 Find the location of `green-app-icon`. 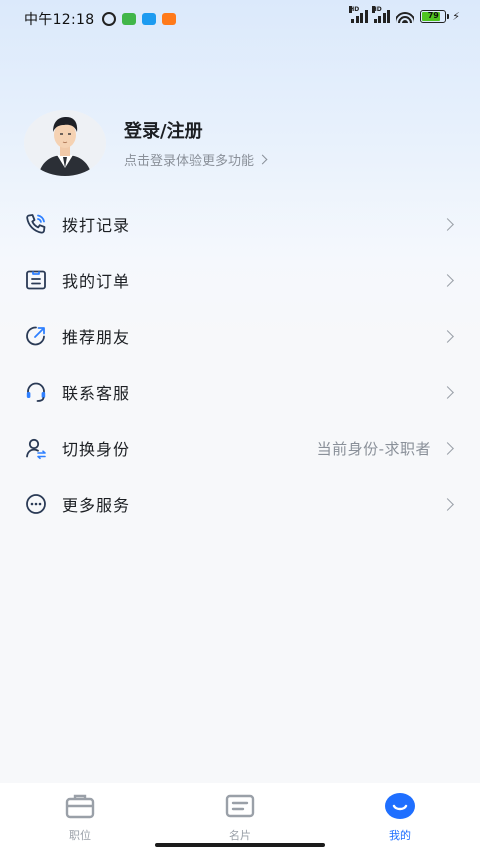

green-app-icon is located at coordinates (129, 19).